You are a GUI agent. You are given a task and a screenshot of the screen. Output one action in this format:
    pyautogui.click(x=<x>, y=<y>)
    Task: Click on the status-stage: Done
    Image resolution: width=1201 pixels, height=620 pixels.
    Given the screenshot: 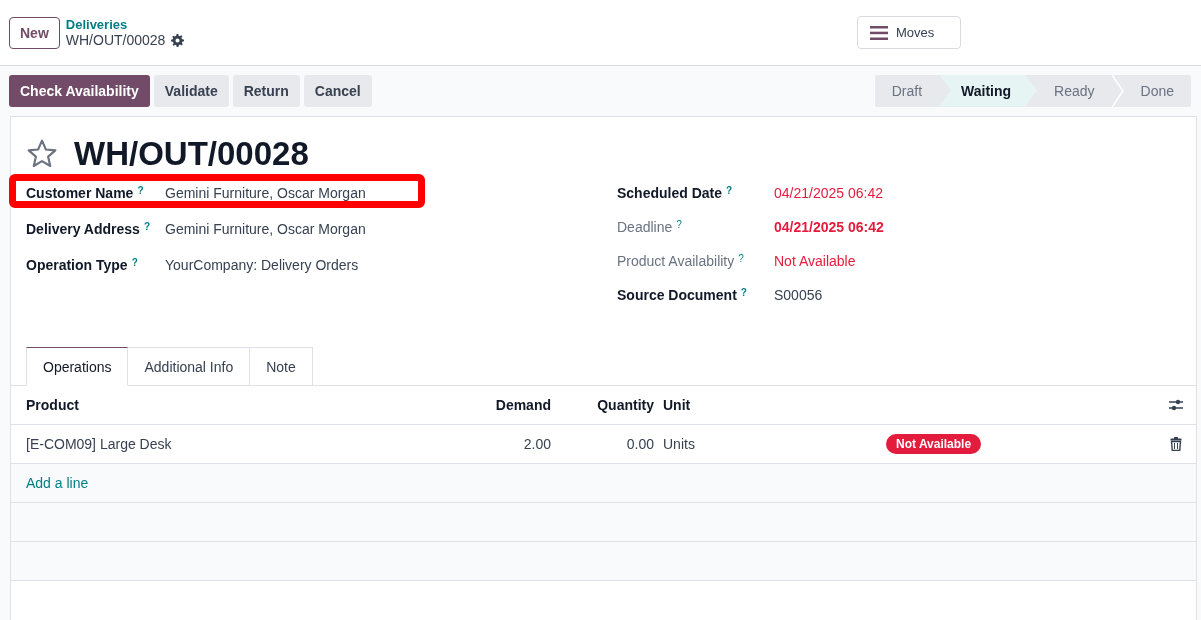 What is the action you would take?
    pyautogui.click(x=1157, y=90)
    